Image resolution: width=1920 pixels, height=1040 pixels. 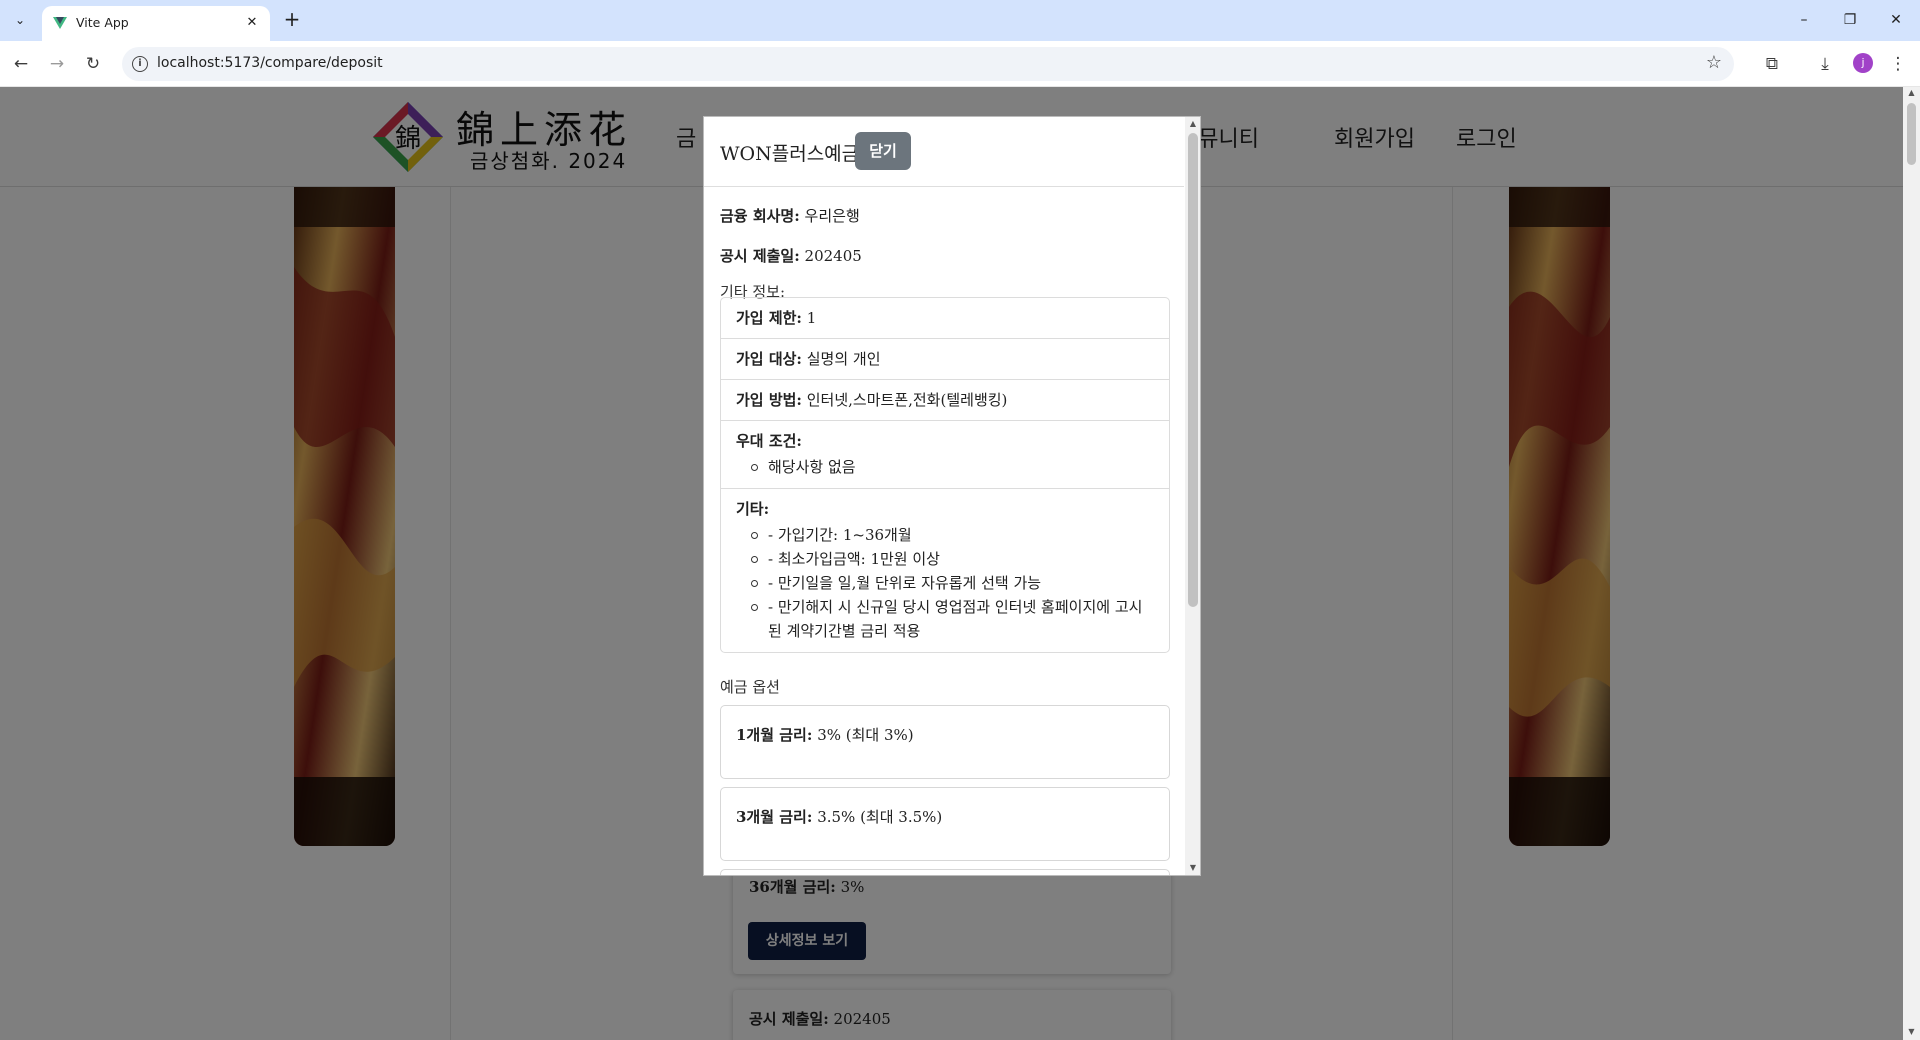 What do you see at coordinates (1911, 93) in the screenshot?
I see `scroll-up-arrow-icon: ▲` at bounding box center [1911, 93].